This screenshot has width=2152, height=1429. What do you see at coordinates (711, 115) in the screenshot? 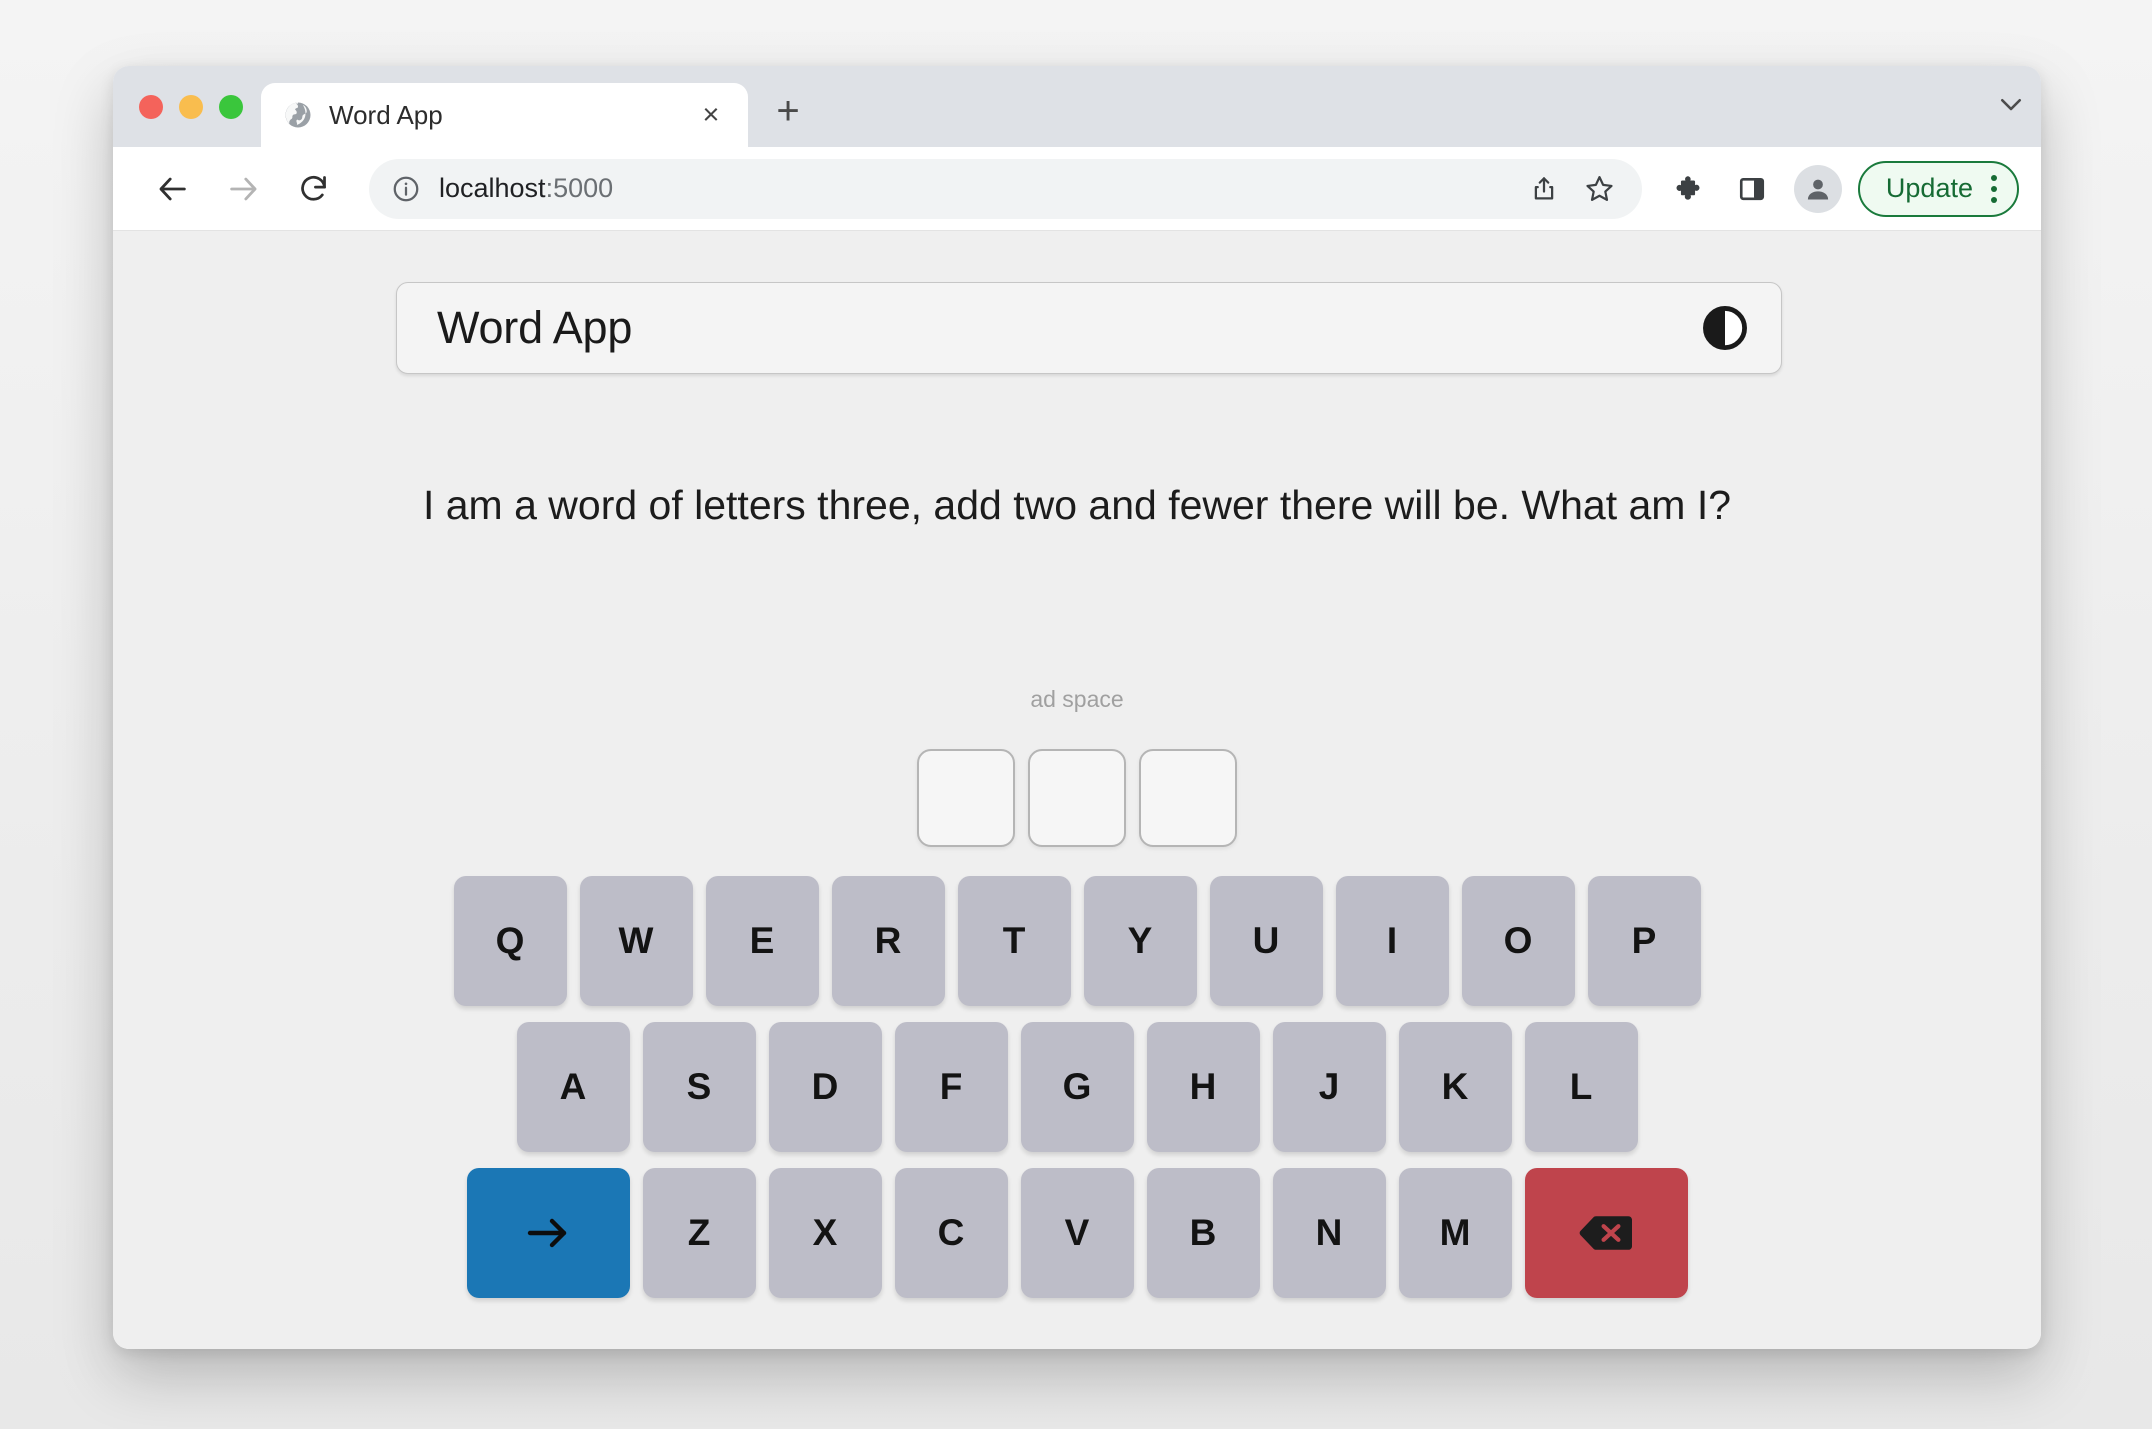
I see `close-tab-button: ×` at bounding box center [711, 115].